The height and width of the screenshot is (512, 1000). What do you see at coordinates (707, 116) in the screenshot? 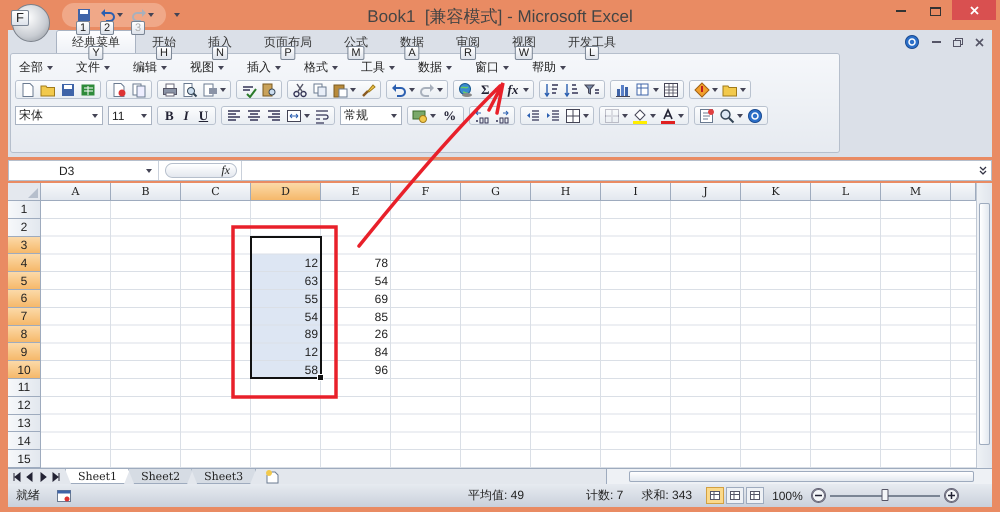
I see `sheet-edit-icon` at bounding box center [707, 116].